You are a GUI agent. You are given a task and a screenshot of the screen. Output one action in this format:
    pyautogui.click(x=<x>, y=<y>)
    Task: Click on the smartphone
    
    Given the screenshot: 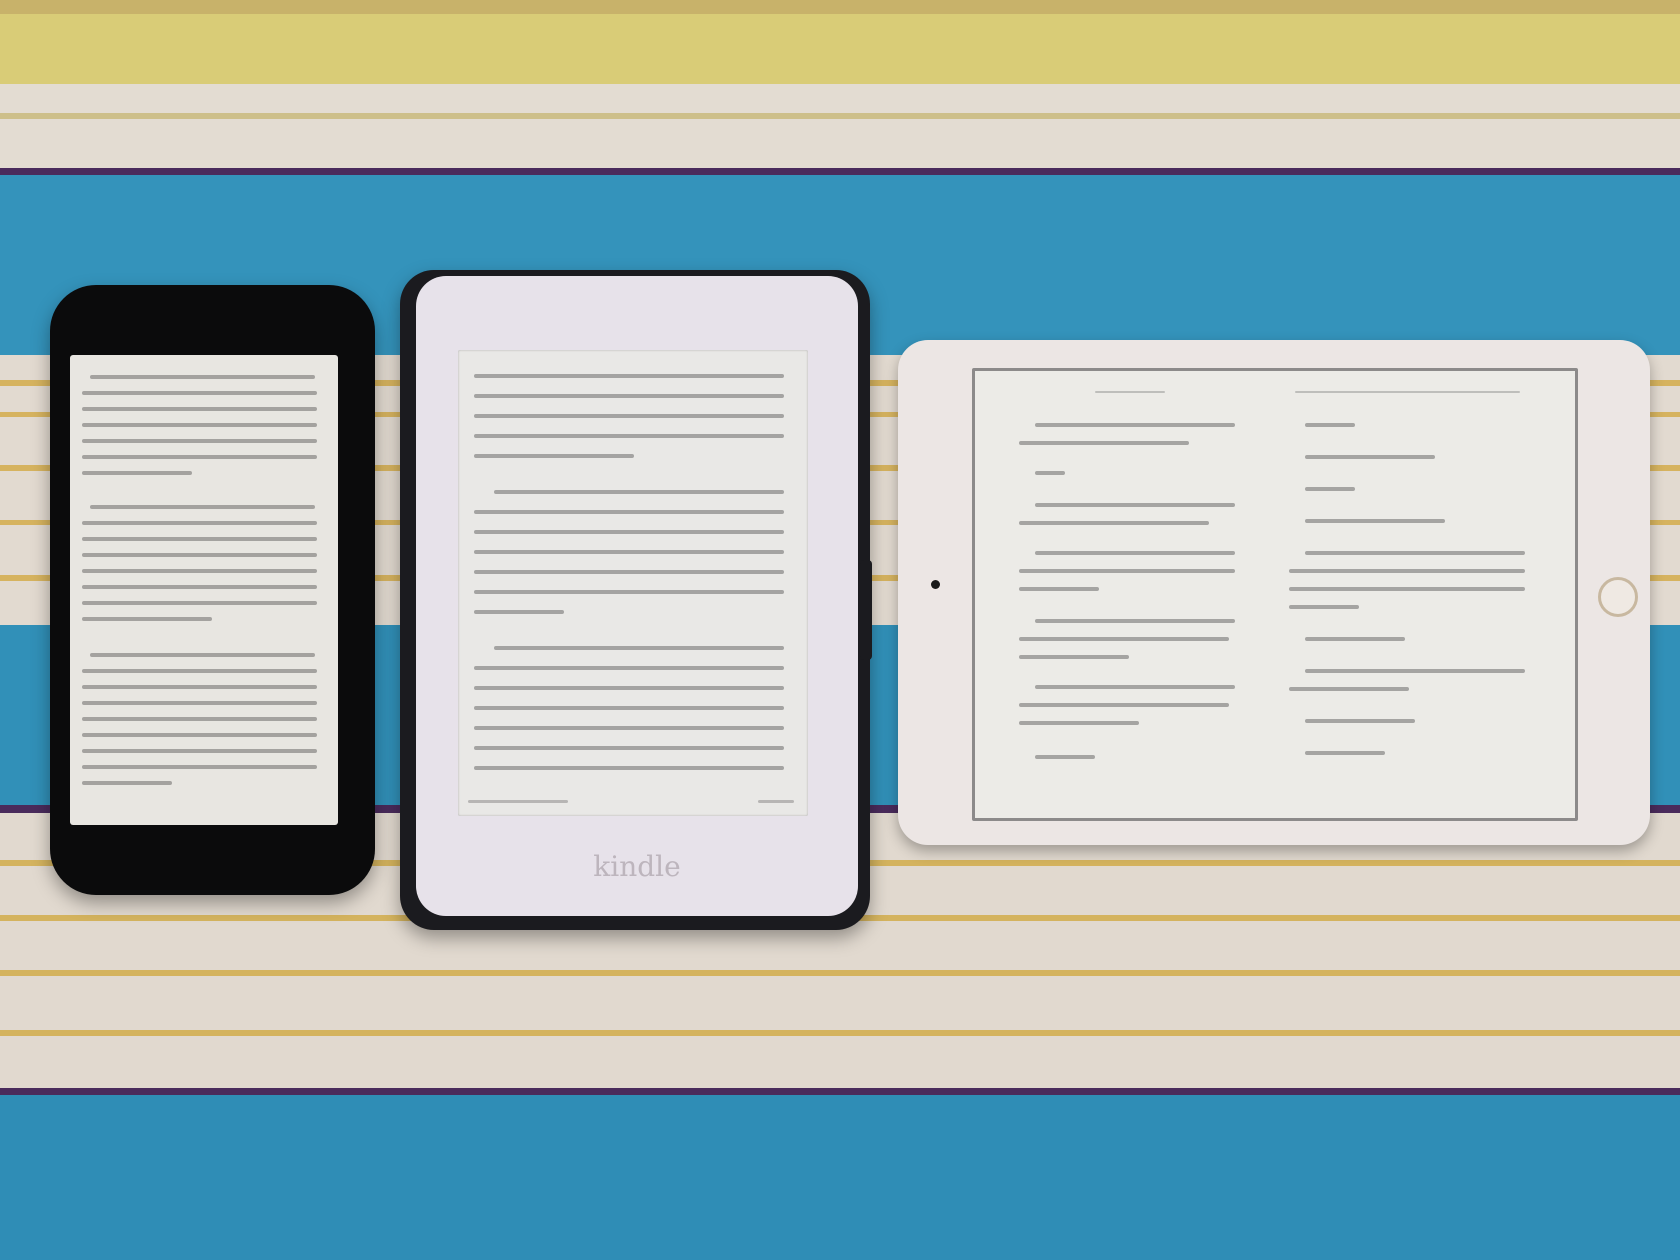 What is the action you would take?
    pyautogui.click(x=212, y=590)
    